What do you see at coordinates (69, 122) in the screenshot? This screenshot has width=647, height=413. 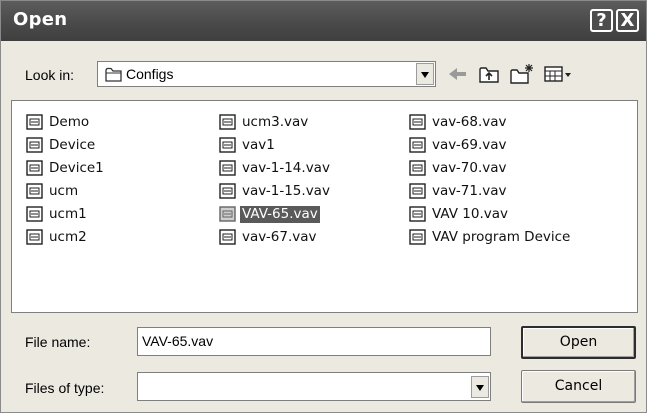 I see `file-name-label: Demo` at bounding box center [69, 122].